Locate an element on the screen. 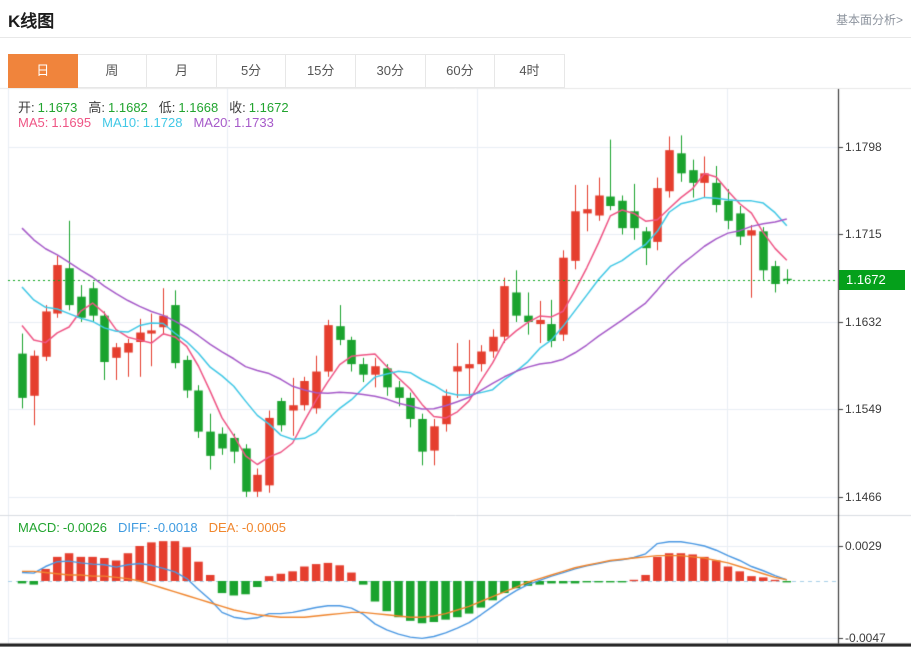 The width and height of the screenshot is (911, 647). legend-value: -0.0026 is located at coordinates (84, 527).